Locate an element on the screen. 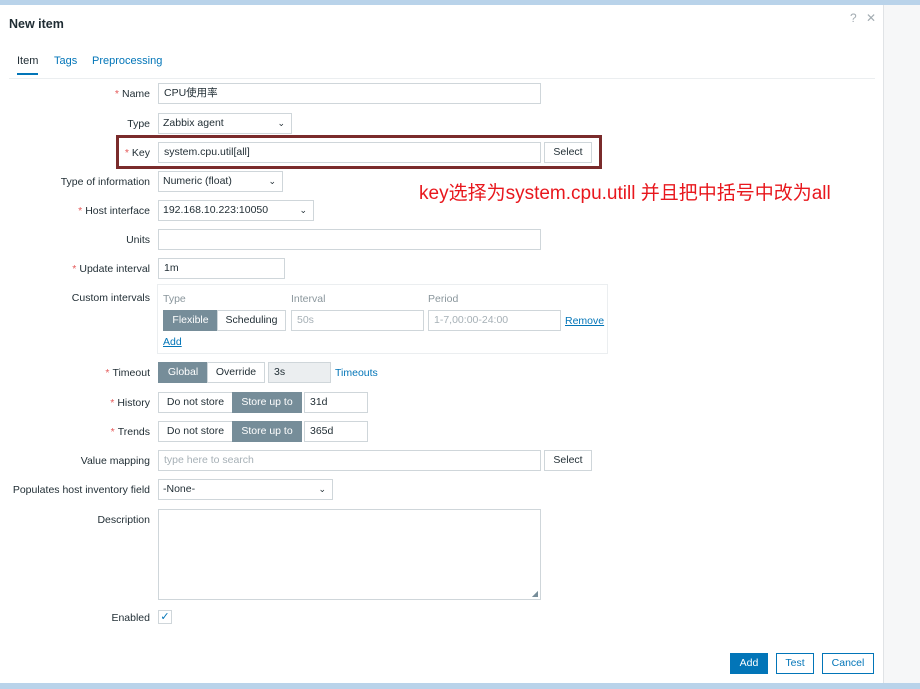  custom-intervals-type-header: Type is located at coordinates (174, 299).